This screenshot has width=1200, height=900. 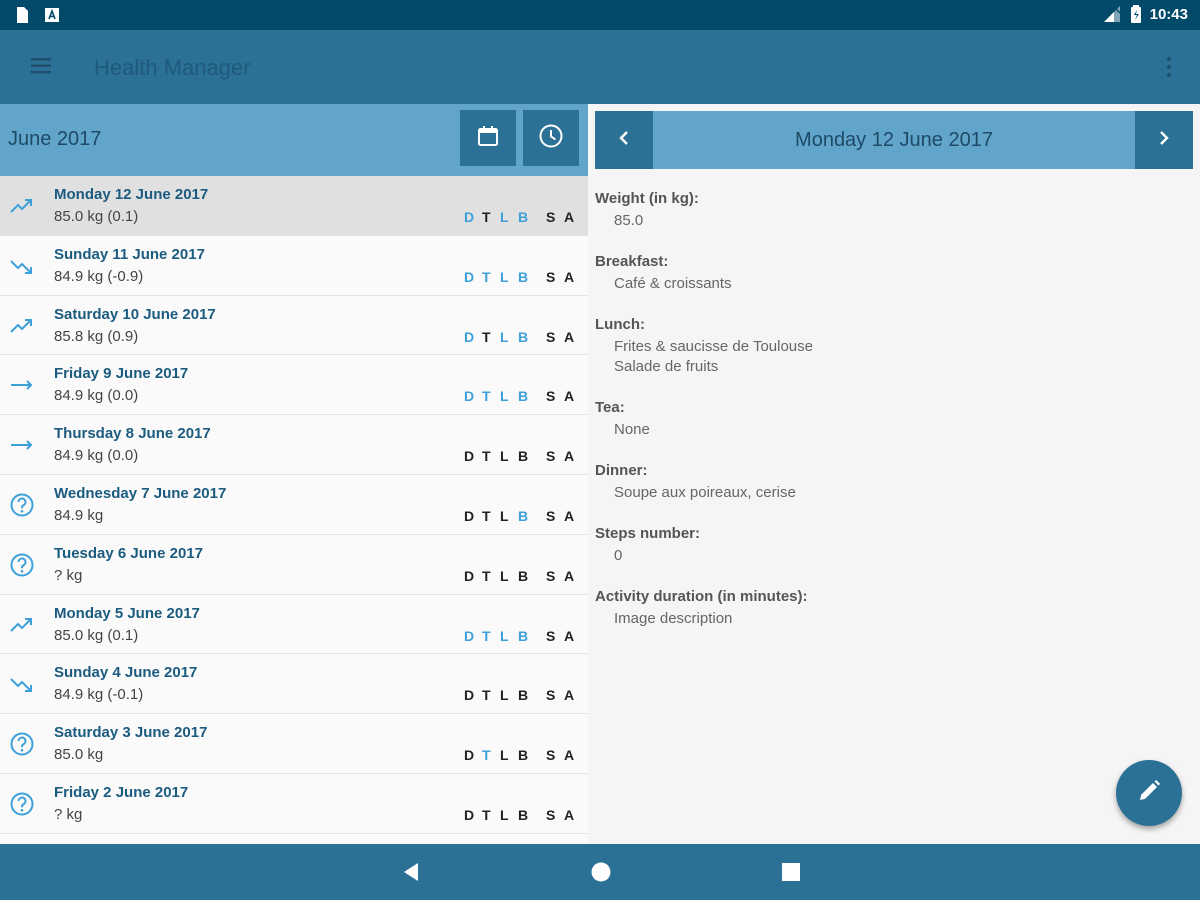 I want to click on previous-day-button, so click(x=624, y=140).